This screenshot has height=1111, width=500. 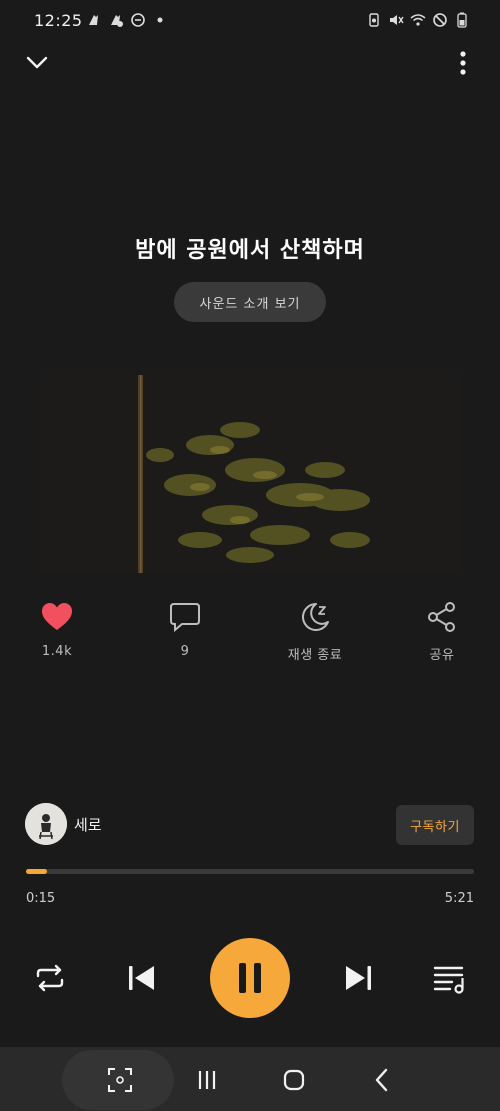 I want to click on skip-previous-icon, so click(x=141, y=978).